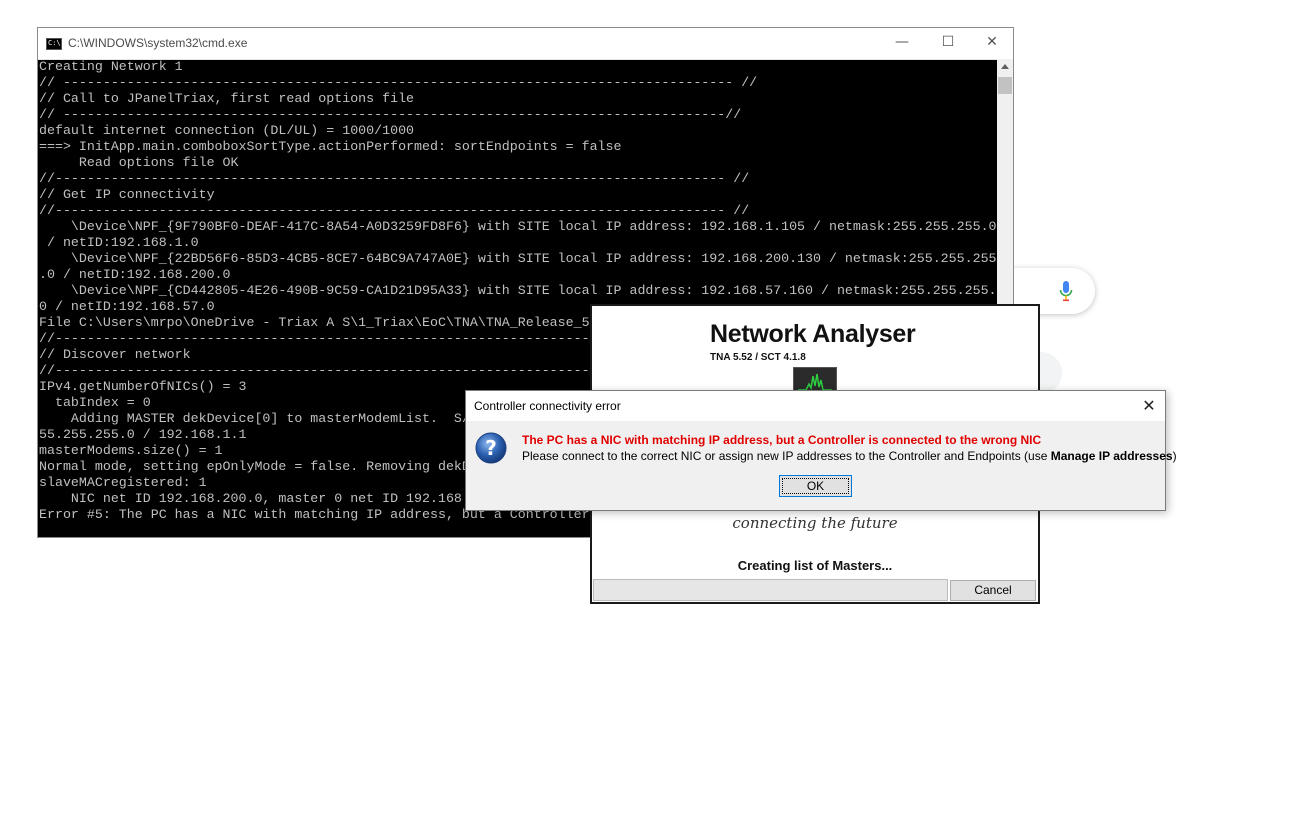 This screenshot has height=813, width=1314. I want to click on dialog-title: Controller connectivity error, so click(547, 406).